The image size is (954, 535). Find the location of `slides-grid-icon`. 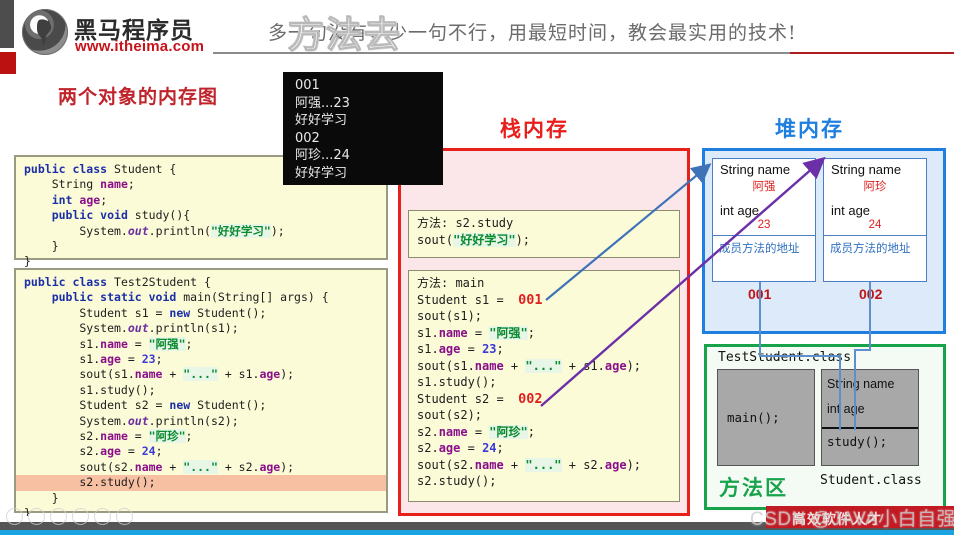

slides-grid-icon is located at coordinates (80, 516).